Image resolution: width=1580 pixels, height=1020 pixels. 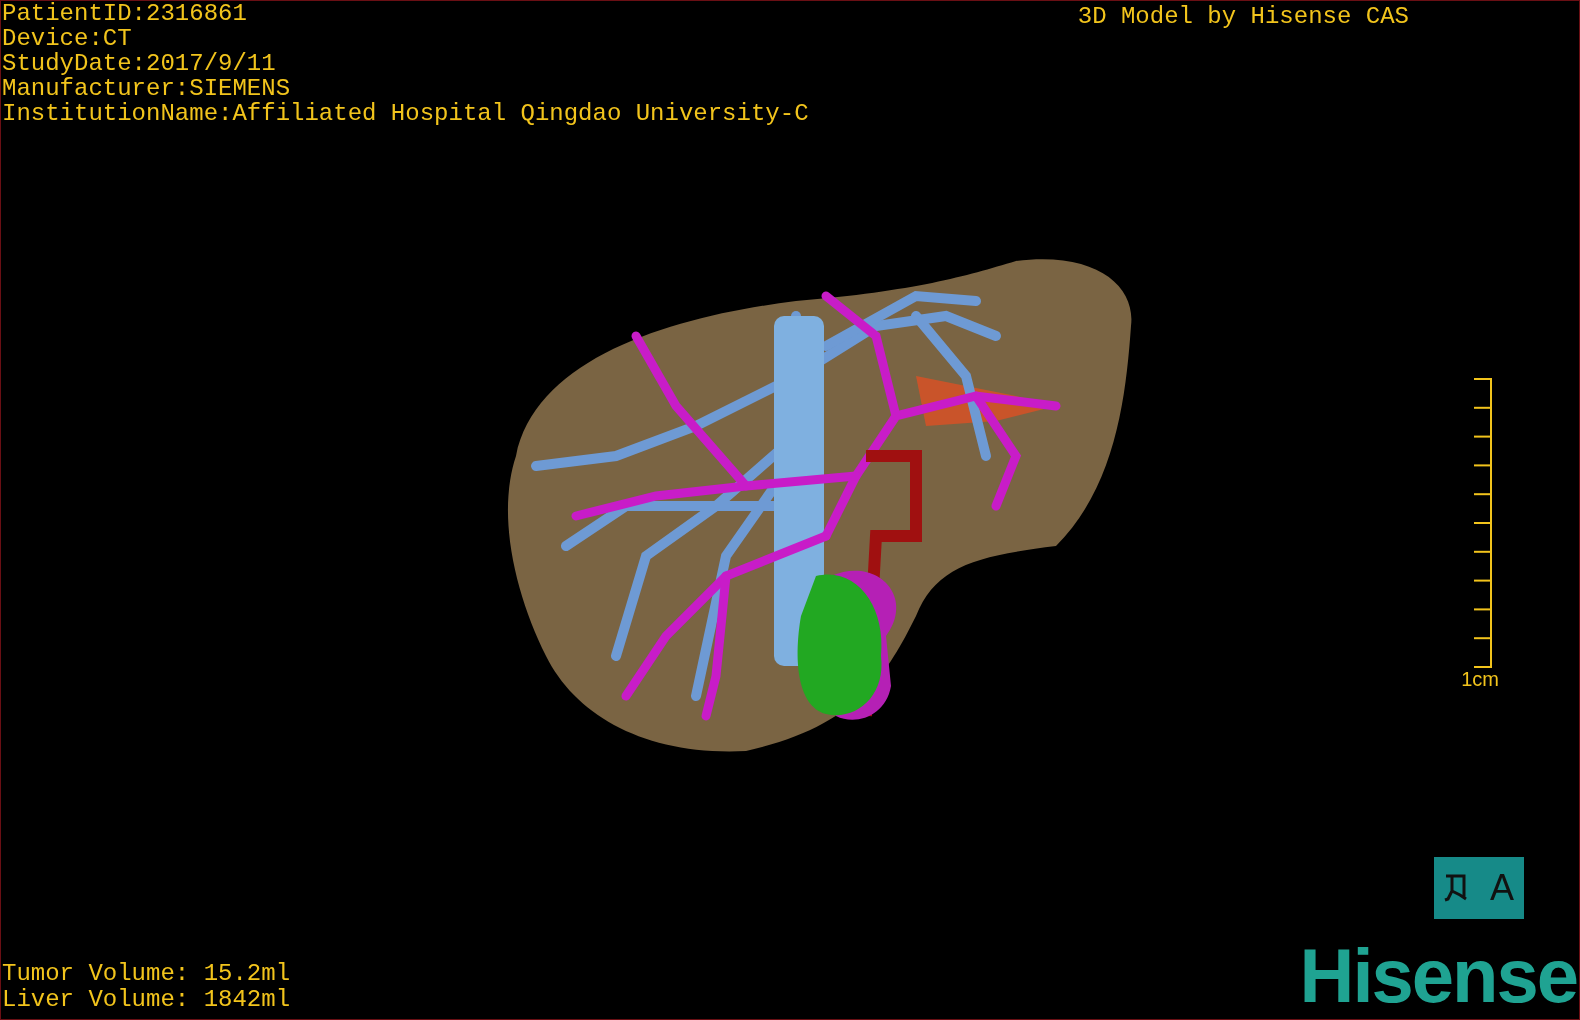 I want to click on volume-text: Liver Volume: 1842ml, so click(x=146, y=1000).